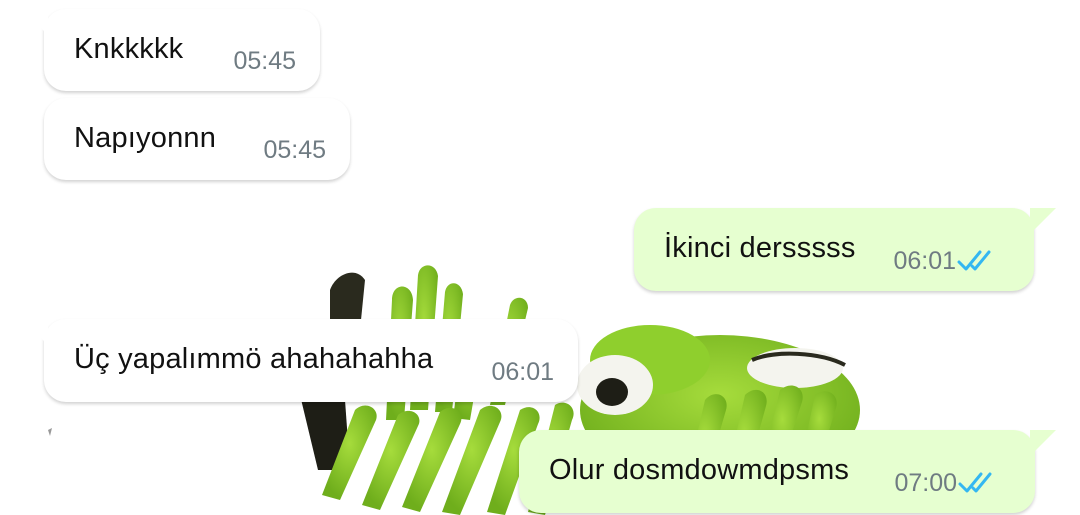 The width and height of the screenshot is (1080, 515). I want to click on message-text: Knkkkkk, so click(129, 49).